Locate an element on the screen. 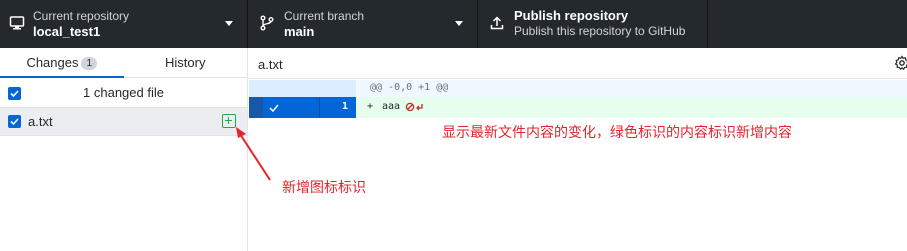 Image resolution: width=907 pixels, height=251 pixels. current-repository-name: local_test1 is located at coordinates (67, 31).